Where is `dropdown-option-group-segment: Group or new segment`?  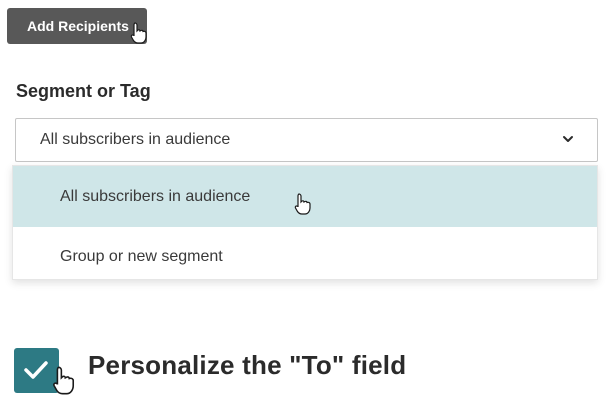
dropdown-option-group-segment: Group or new segment is located at coordinates (305, 253).